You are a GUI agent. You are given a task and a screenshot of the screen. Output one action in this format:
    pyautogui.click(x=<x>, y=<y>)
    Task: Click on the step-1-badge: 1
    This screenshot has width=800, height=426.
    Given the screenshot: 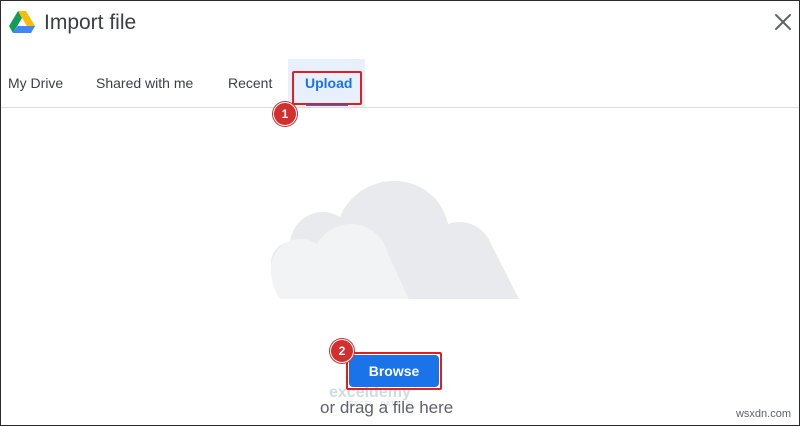 What is the action you would take?
    pyautogui.click(x=285, y=114)
    